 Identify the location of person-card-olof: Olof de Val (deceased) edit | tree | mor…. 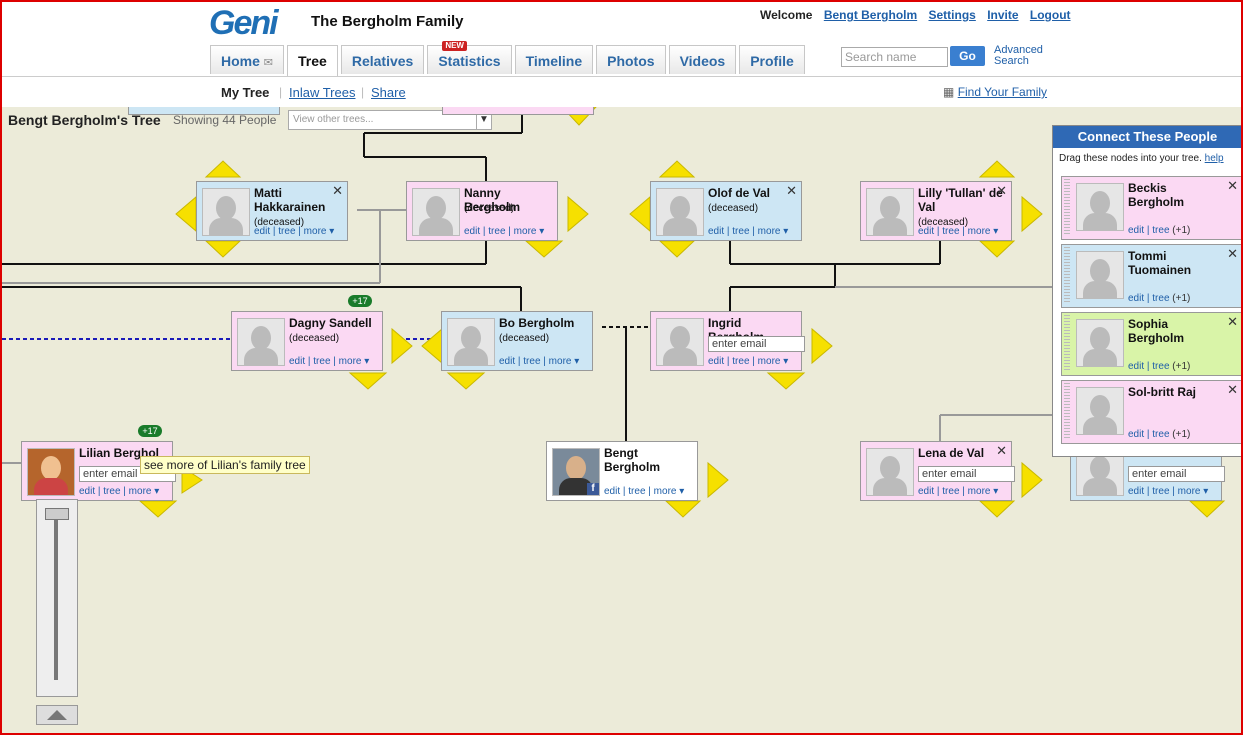
(726, 211).